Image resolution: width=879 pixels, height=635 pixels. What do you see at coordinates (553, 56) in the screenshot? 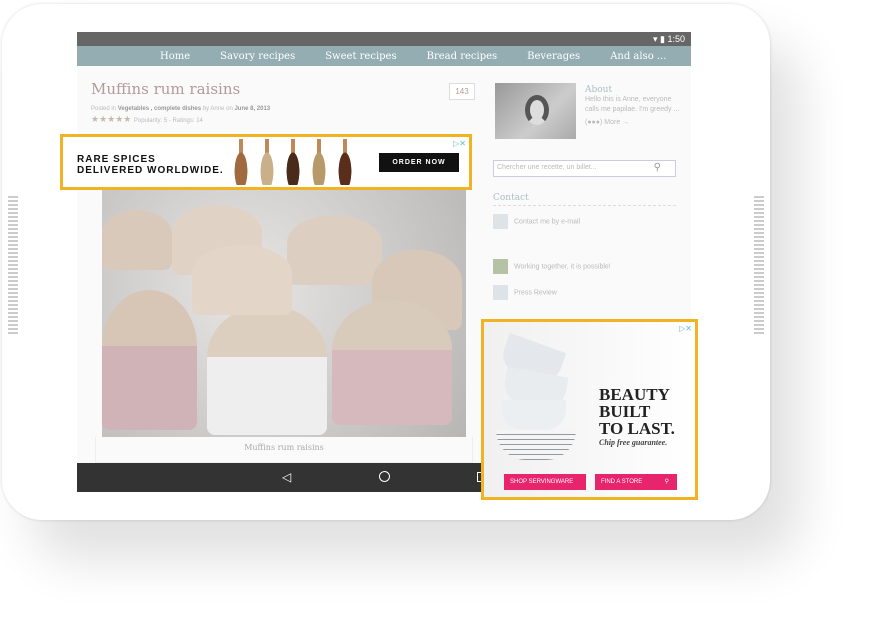
I see `nav-beverages: Beverages` at bounding box center [553, 56].